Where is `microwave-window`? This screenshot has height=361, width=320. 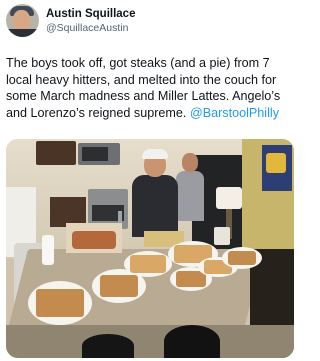 microwave-window is located at coordinates (95, 154).